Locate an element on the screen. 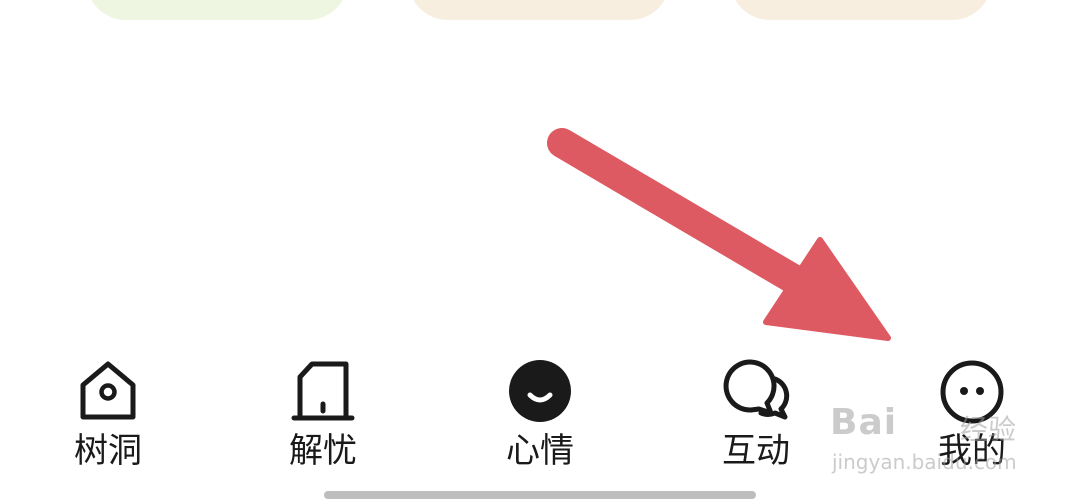 This screenshot has width=1080, height=500. profile-face-icon is located at coordinates (972, 392).